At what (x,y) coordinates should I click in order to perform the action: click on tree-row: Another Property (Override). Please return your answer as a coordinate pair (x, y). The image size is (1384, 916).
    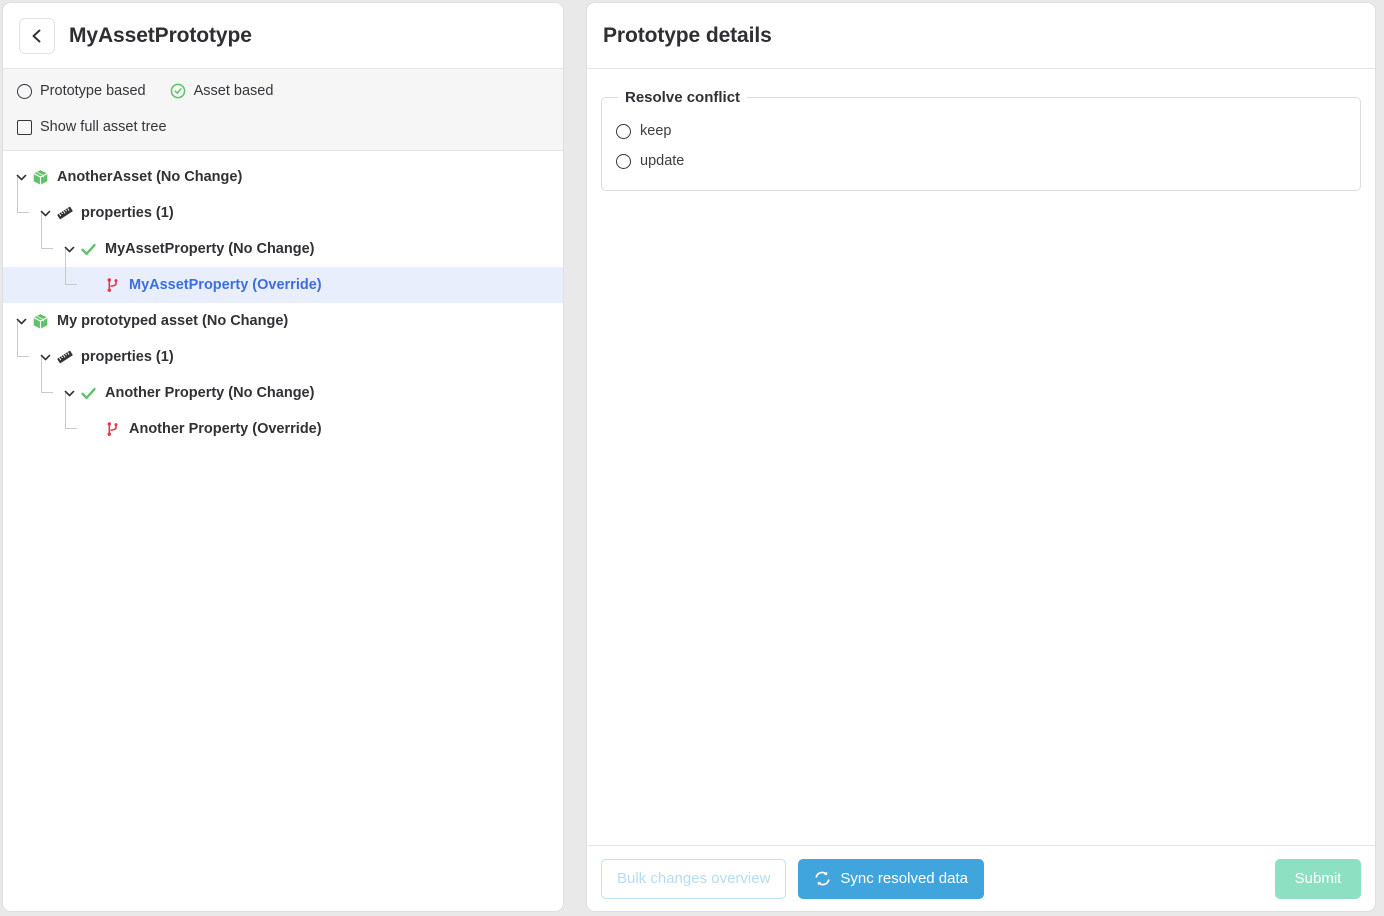
    Looking at the image, I should click on (283, 420).